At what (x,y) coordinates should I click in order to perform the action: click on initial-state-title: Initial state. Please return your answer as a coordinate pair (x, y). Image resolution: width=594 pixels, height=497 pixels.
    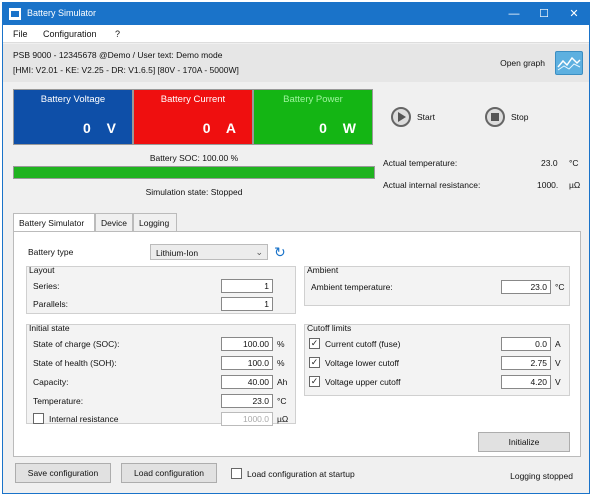
    Looking at the image, I should click on (49, 328).